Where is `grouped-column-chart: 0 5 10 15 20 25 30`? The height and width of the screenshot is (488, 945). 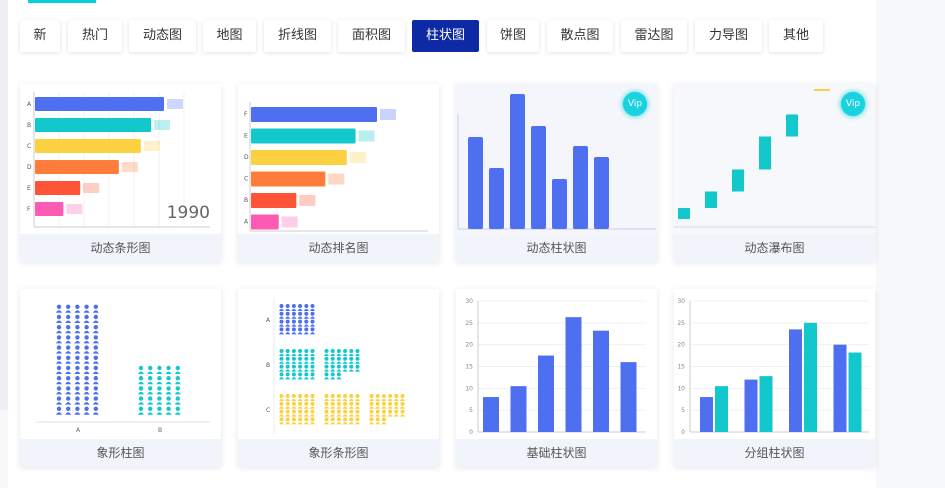 grouped-column-chart: 0 5 10 15 20 25 30 is located at coordinates (773, 367).